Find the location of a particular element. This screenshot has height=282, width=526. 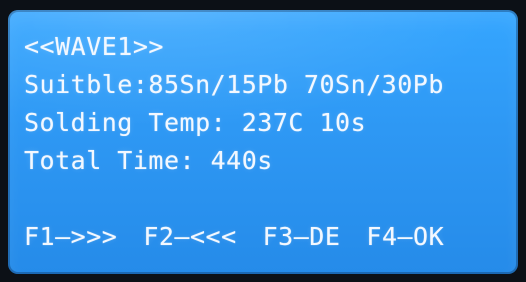

function-key-hints: F1—>>> F2—<<< F3—DE F4—OK is located at coordinates (234, 236).